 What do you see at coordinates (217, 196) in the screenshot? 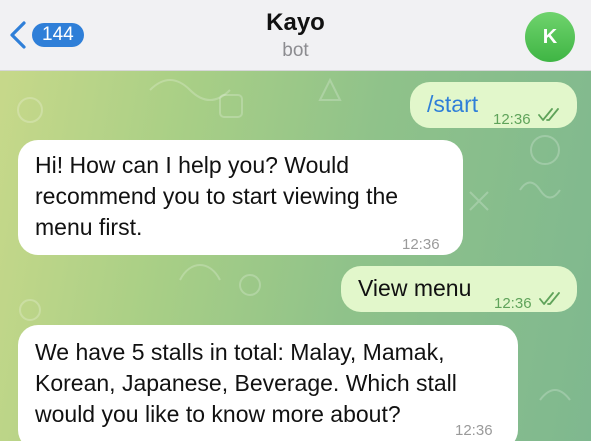
I see `message-line: recommend you to start viewing the` at bounding box center [217, 196].